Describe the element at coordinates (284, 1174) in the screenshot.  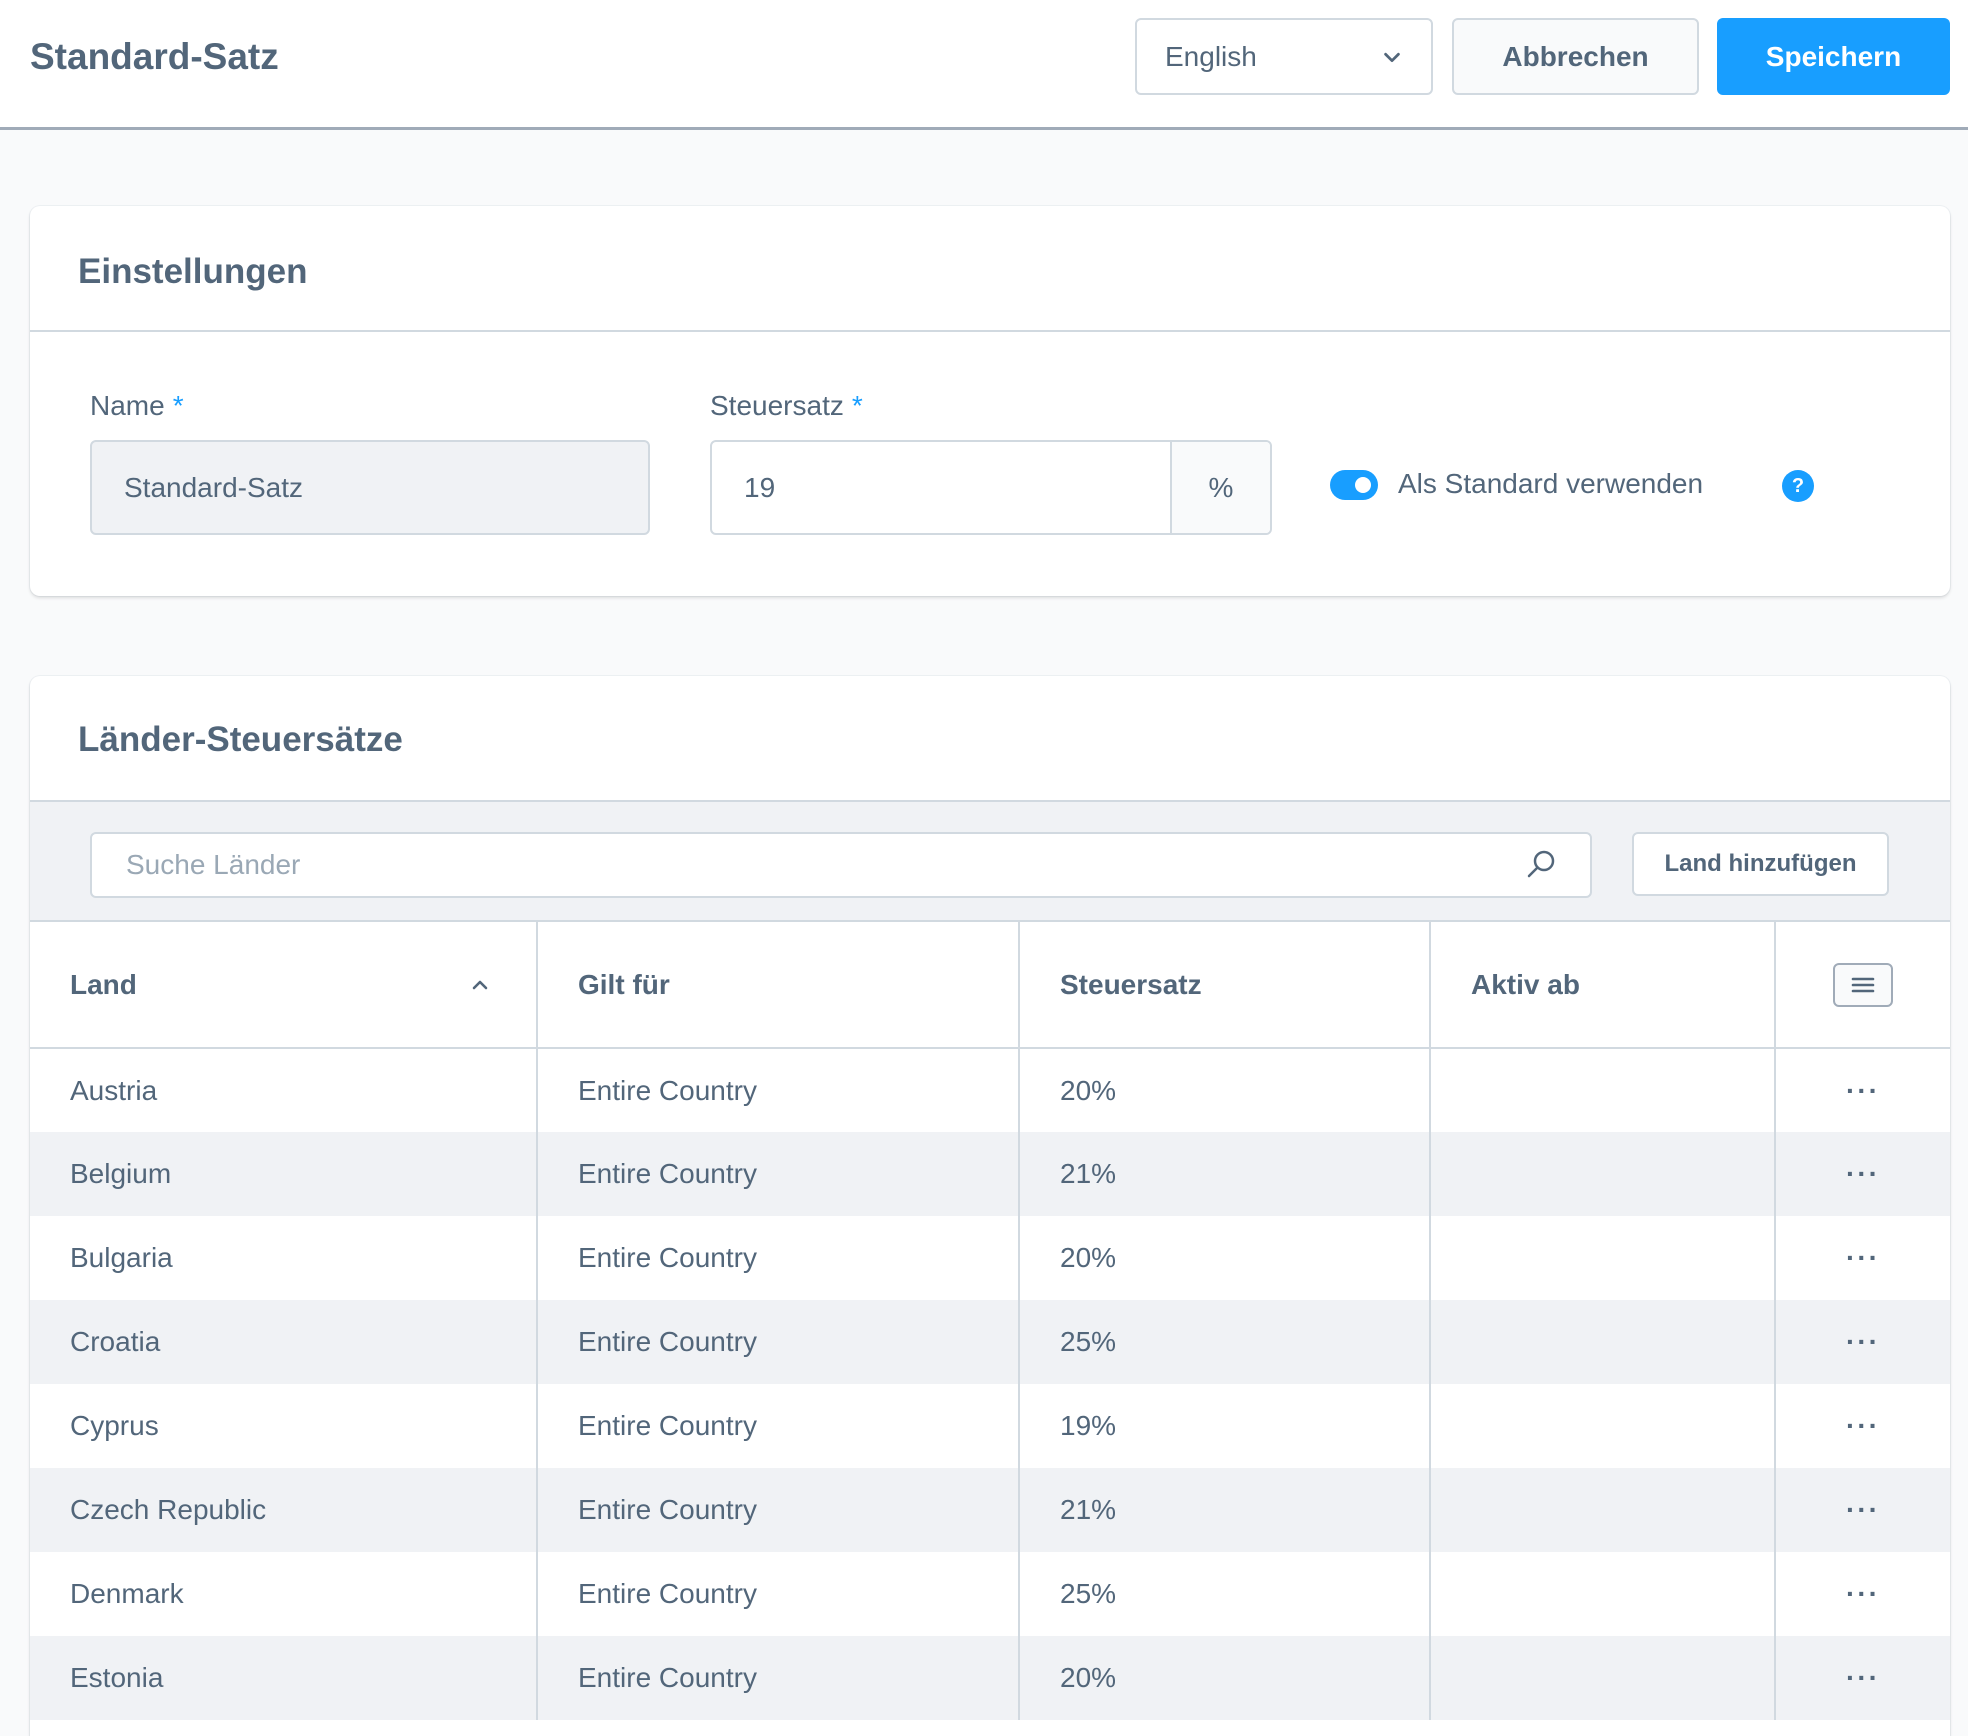
I see `country-cell: Belgium` at that location.